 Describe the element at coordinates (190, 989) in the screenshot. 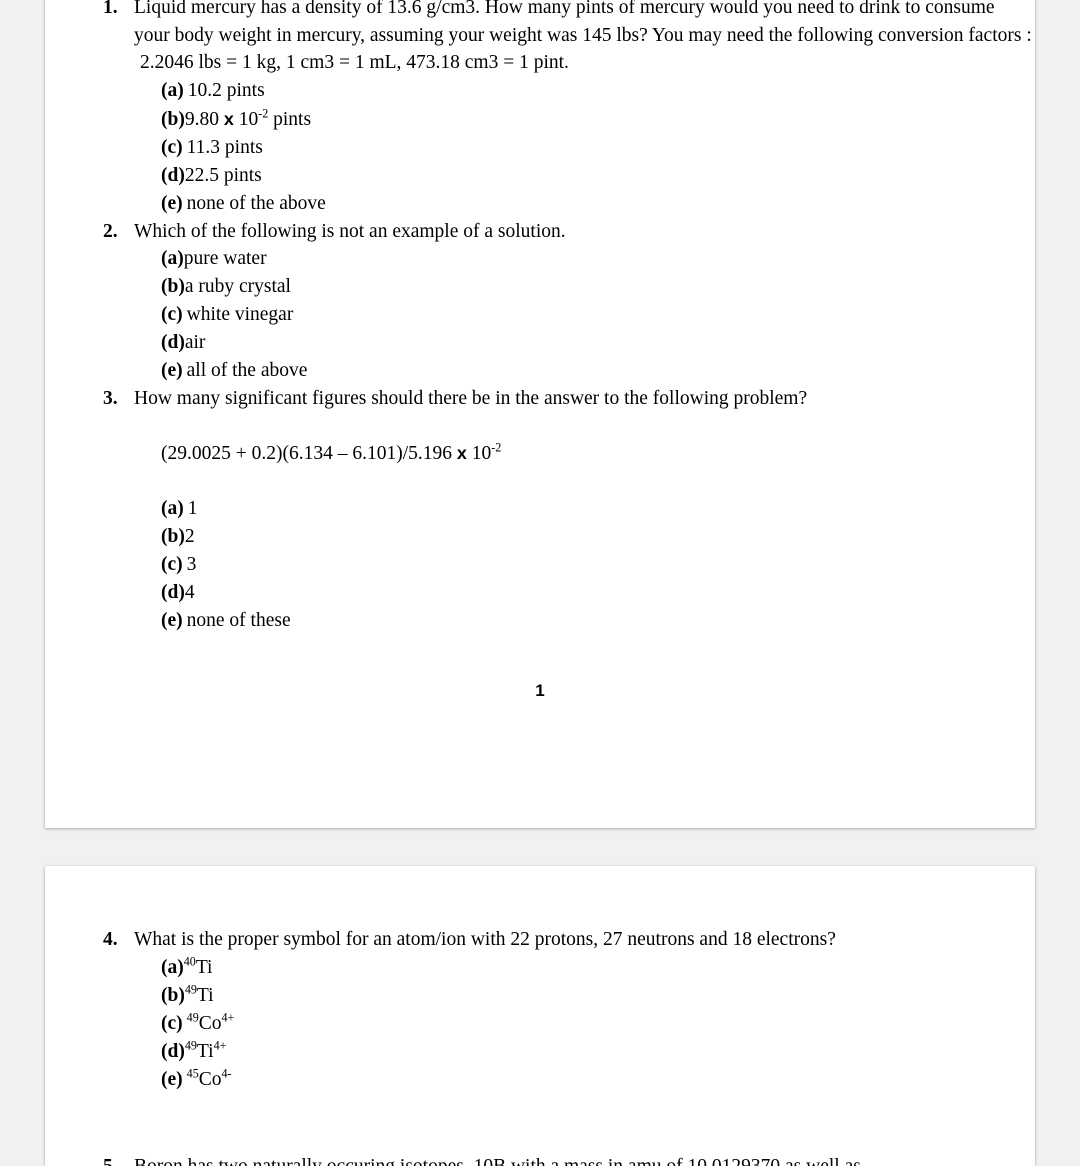

I see `mass-number-4b: 49` at that location.